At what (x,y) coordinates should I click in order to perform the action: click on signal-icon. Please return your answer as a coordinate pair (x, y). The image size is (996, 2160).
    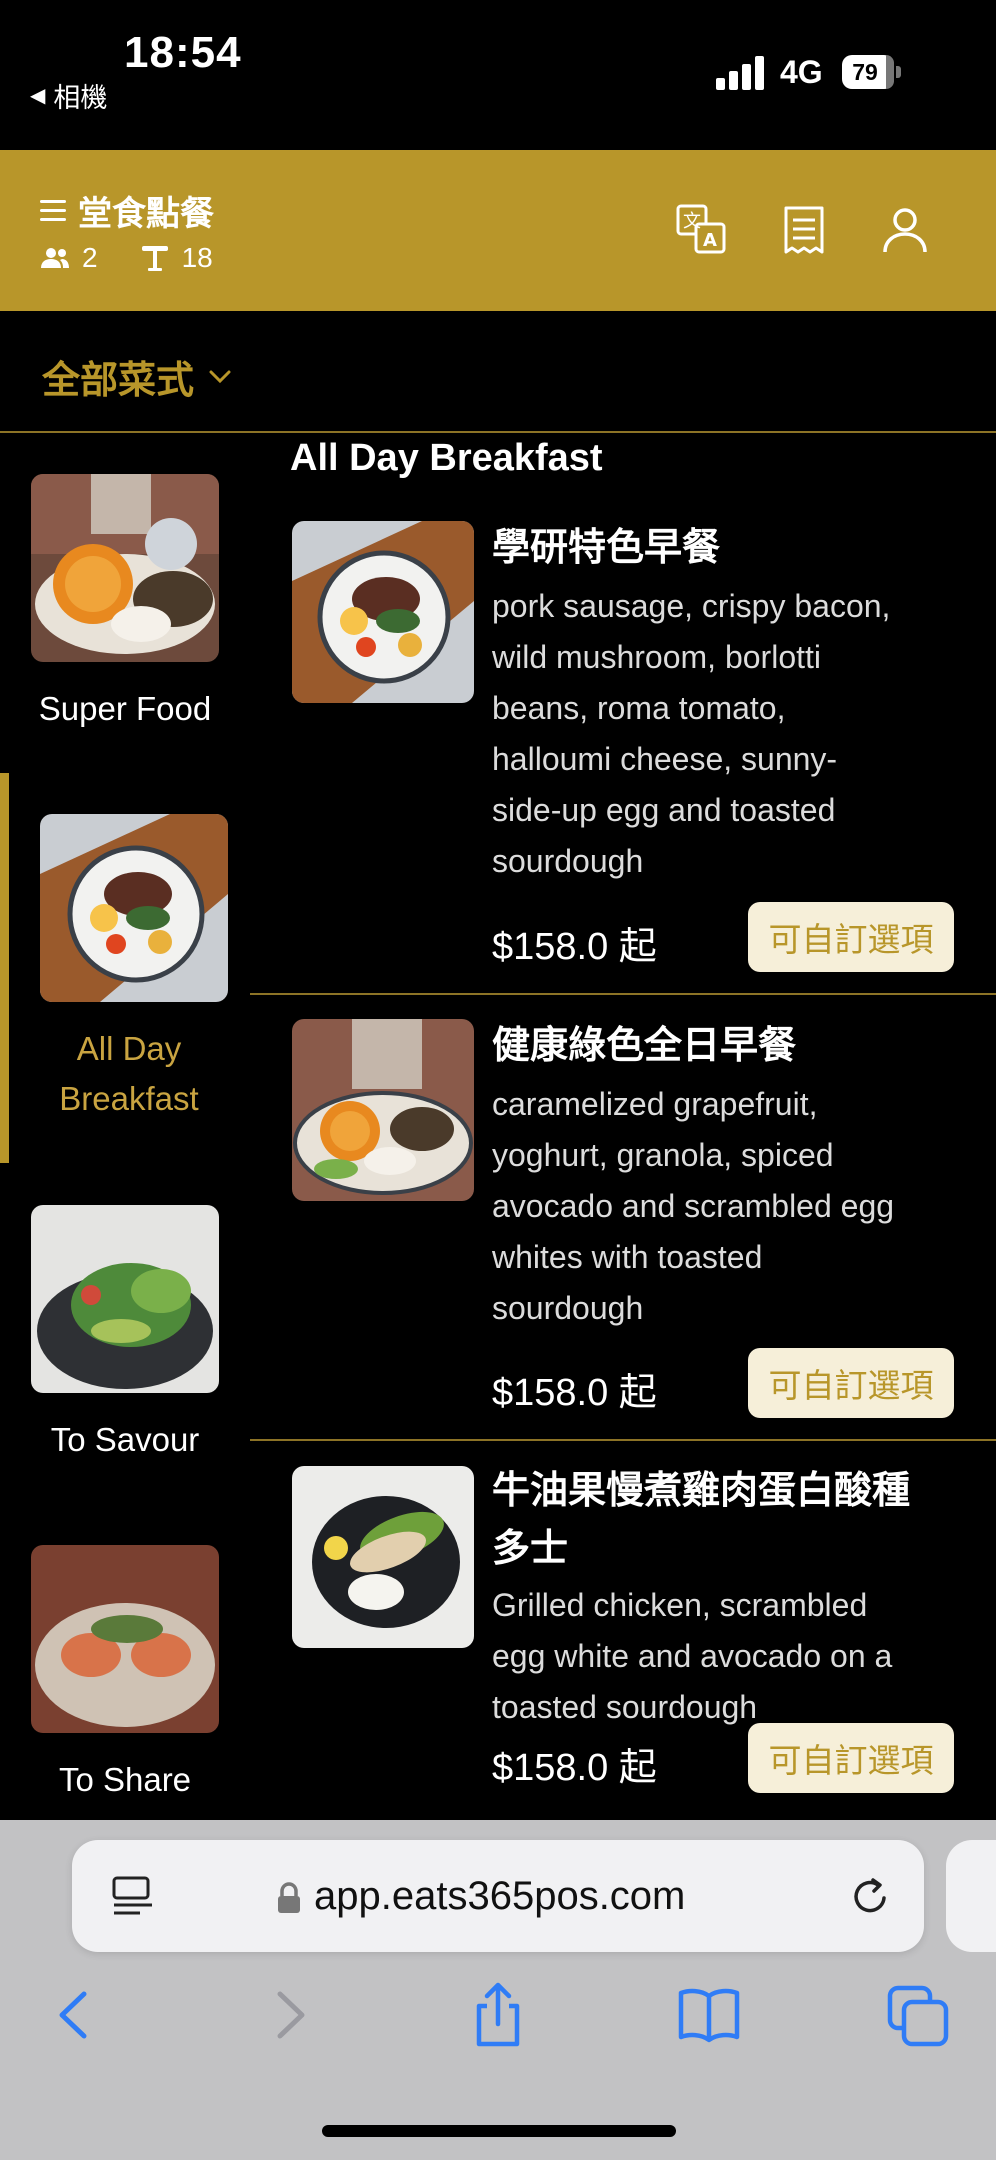
    Looking at the image, I should click on (740, 73).